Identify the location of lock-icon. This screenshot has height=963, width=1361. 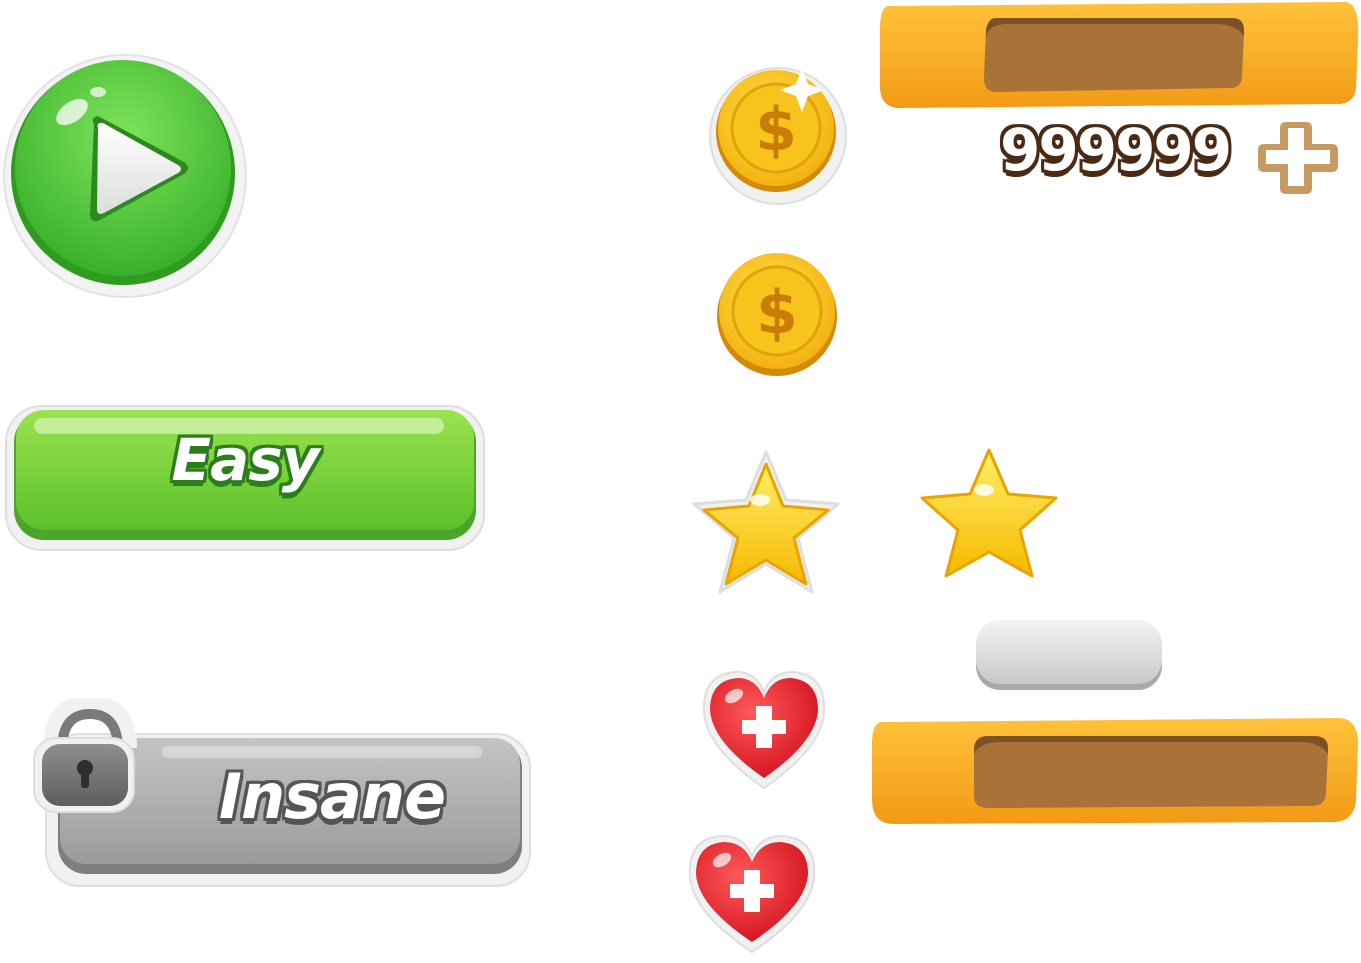
(85, 755).